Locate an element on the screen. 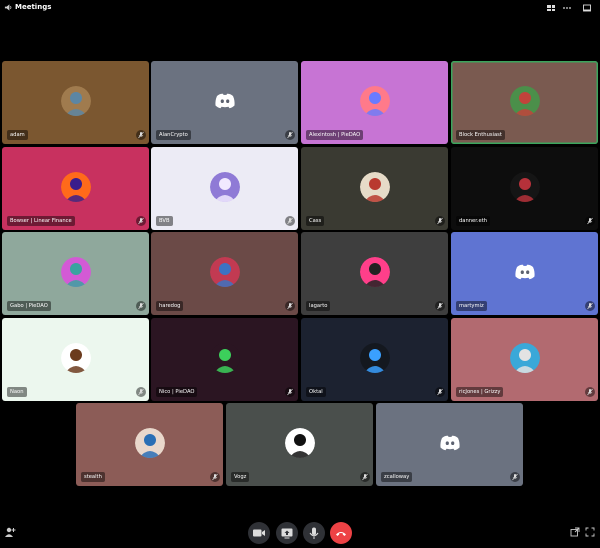 The width and height of the screenshot is (600, 548). participant-name: BVB is located at coordinates (164, 221).